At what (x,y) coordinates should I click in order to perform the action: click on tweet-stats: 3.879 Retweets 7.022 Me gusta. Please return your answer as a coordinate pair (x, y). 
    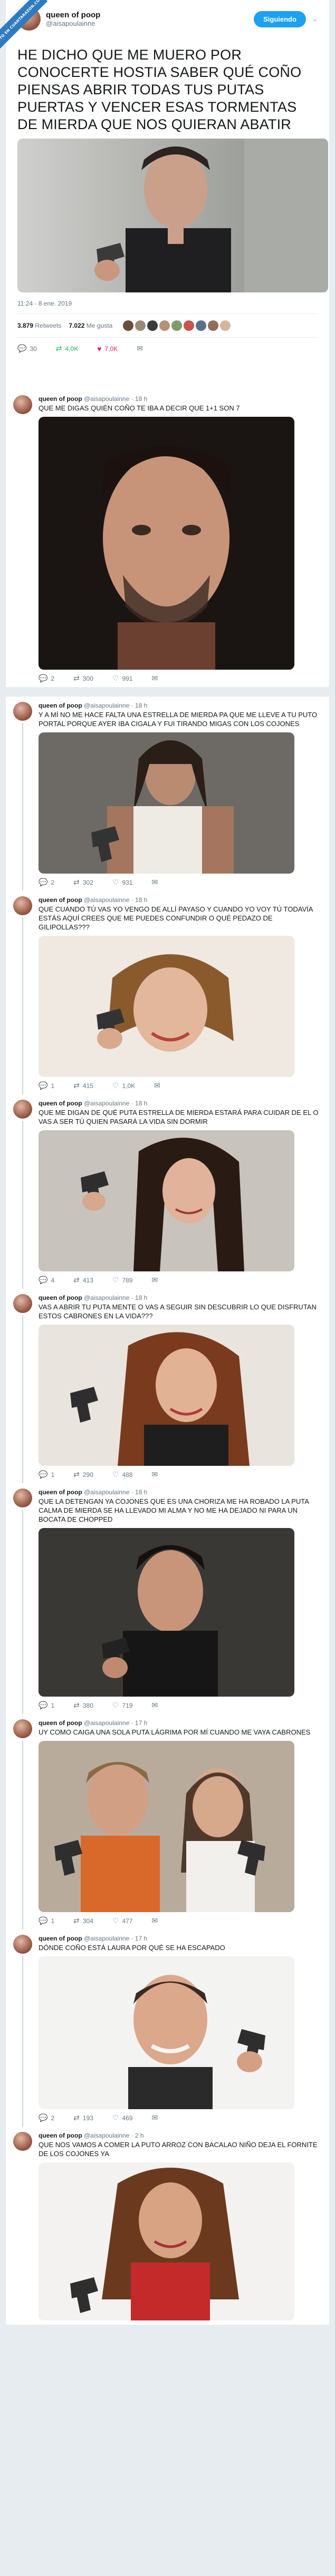
    Looking at the image, I should click on (167, 325).